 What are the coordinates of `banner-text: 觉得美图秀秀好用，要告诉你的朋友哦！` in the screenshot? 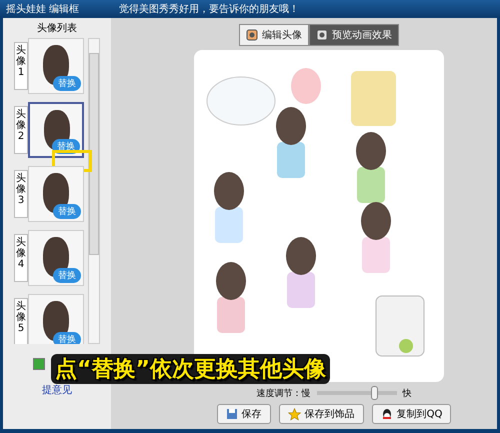 It's located at (209, 9).